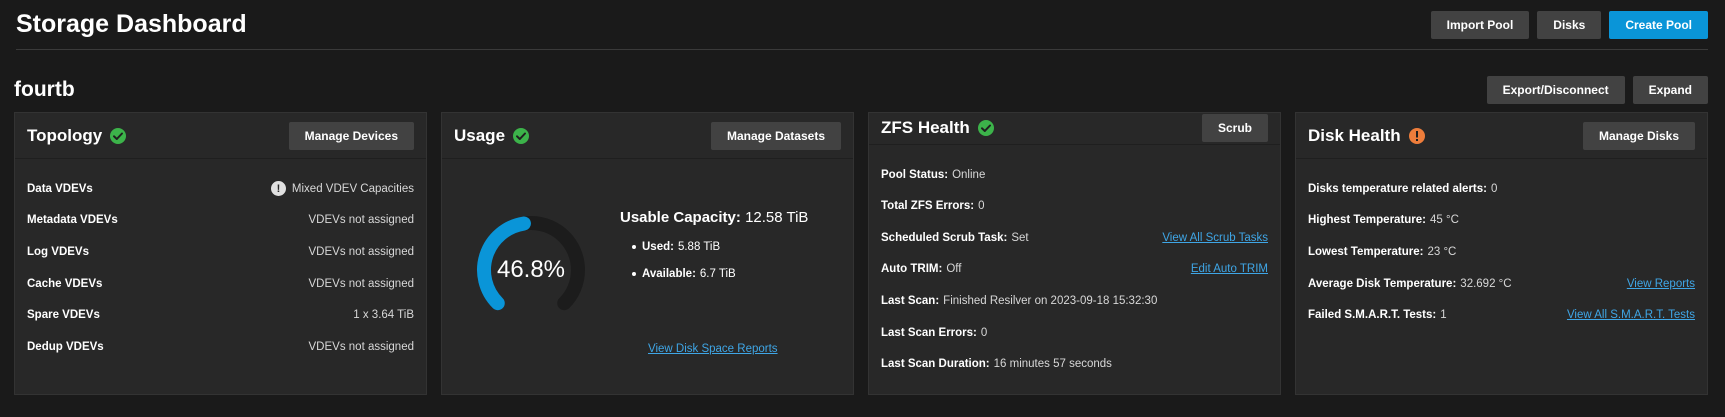 The width and height of the screenshot is (1725, 417). Describe the element at coordinates (717, 274) in the screenshot. I see `available-value: 6.7 TiB` at that location.